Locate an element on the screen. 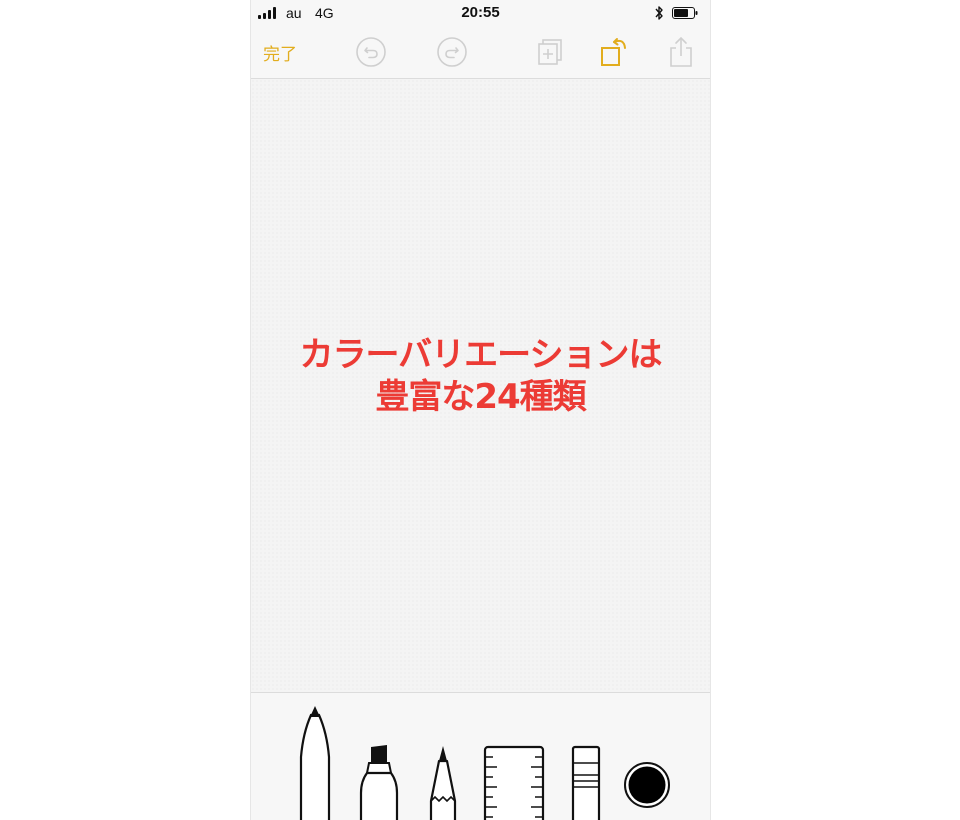  ruler-tool-icon is located at coordinates (514, 782).